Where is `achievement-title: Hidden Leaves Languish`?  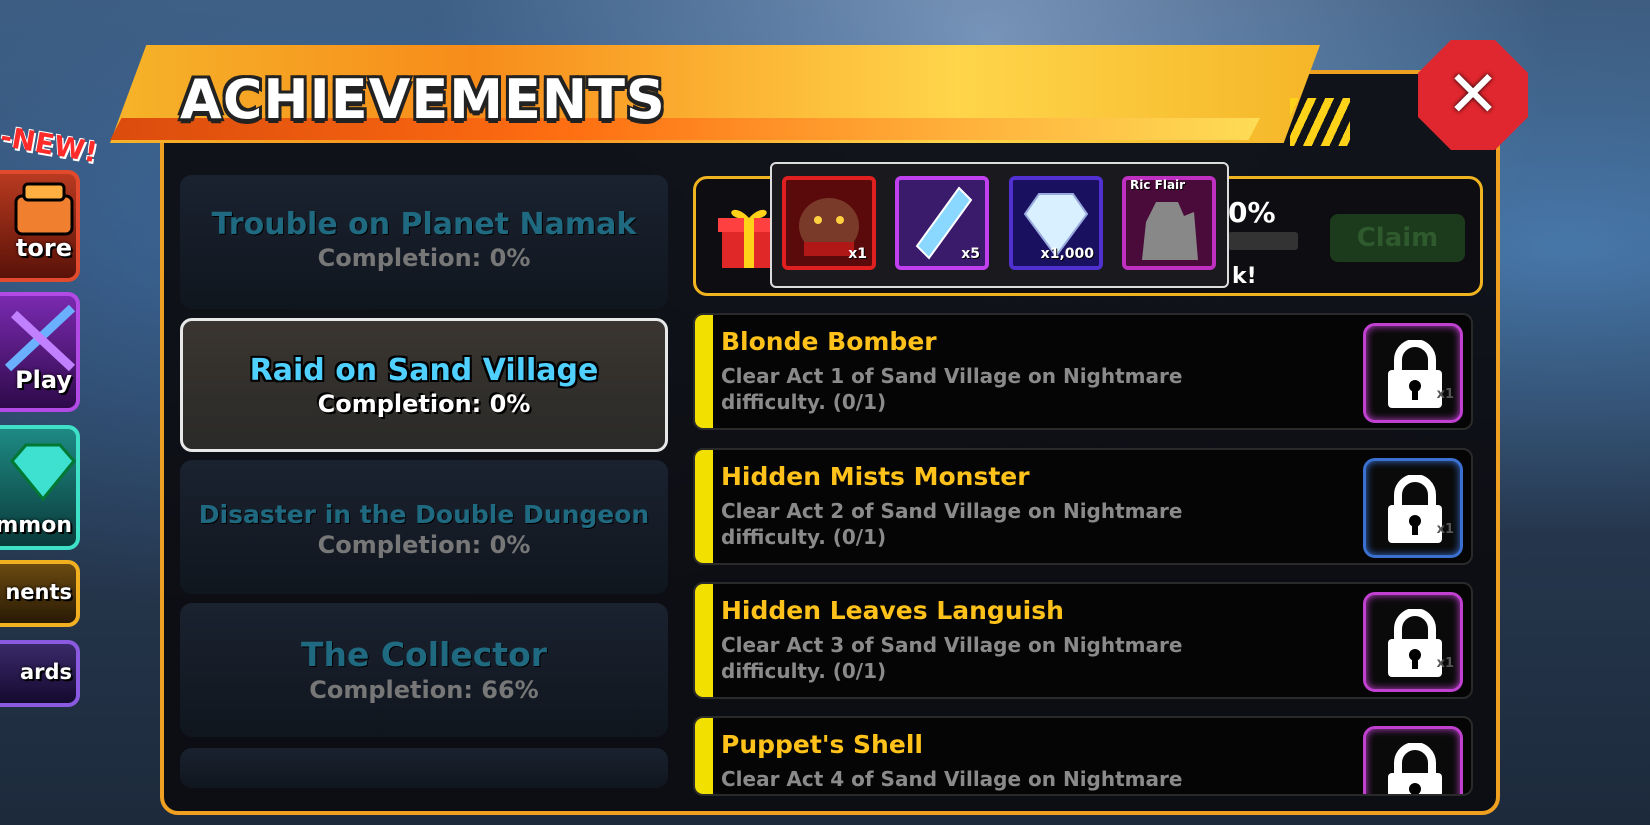 achievement-title: Hidden Leaves Languish is located at coordinates (892, 610).